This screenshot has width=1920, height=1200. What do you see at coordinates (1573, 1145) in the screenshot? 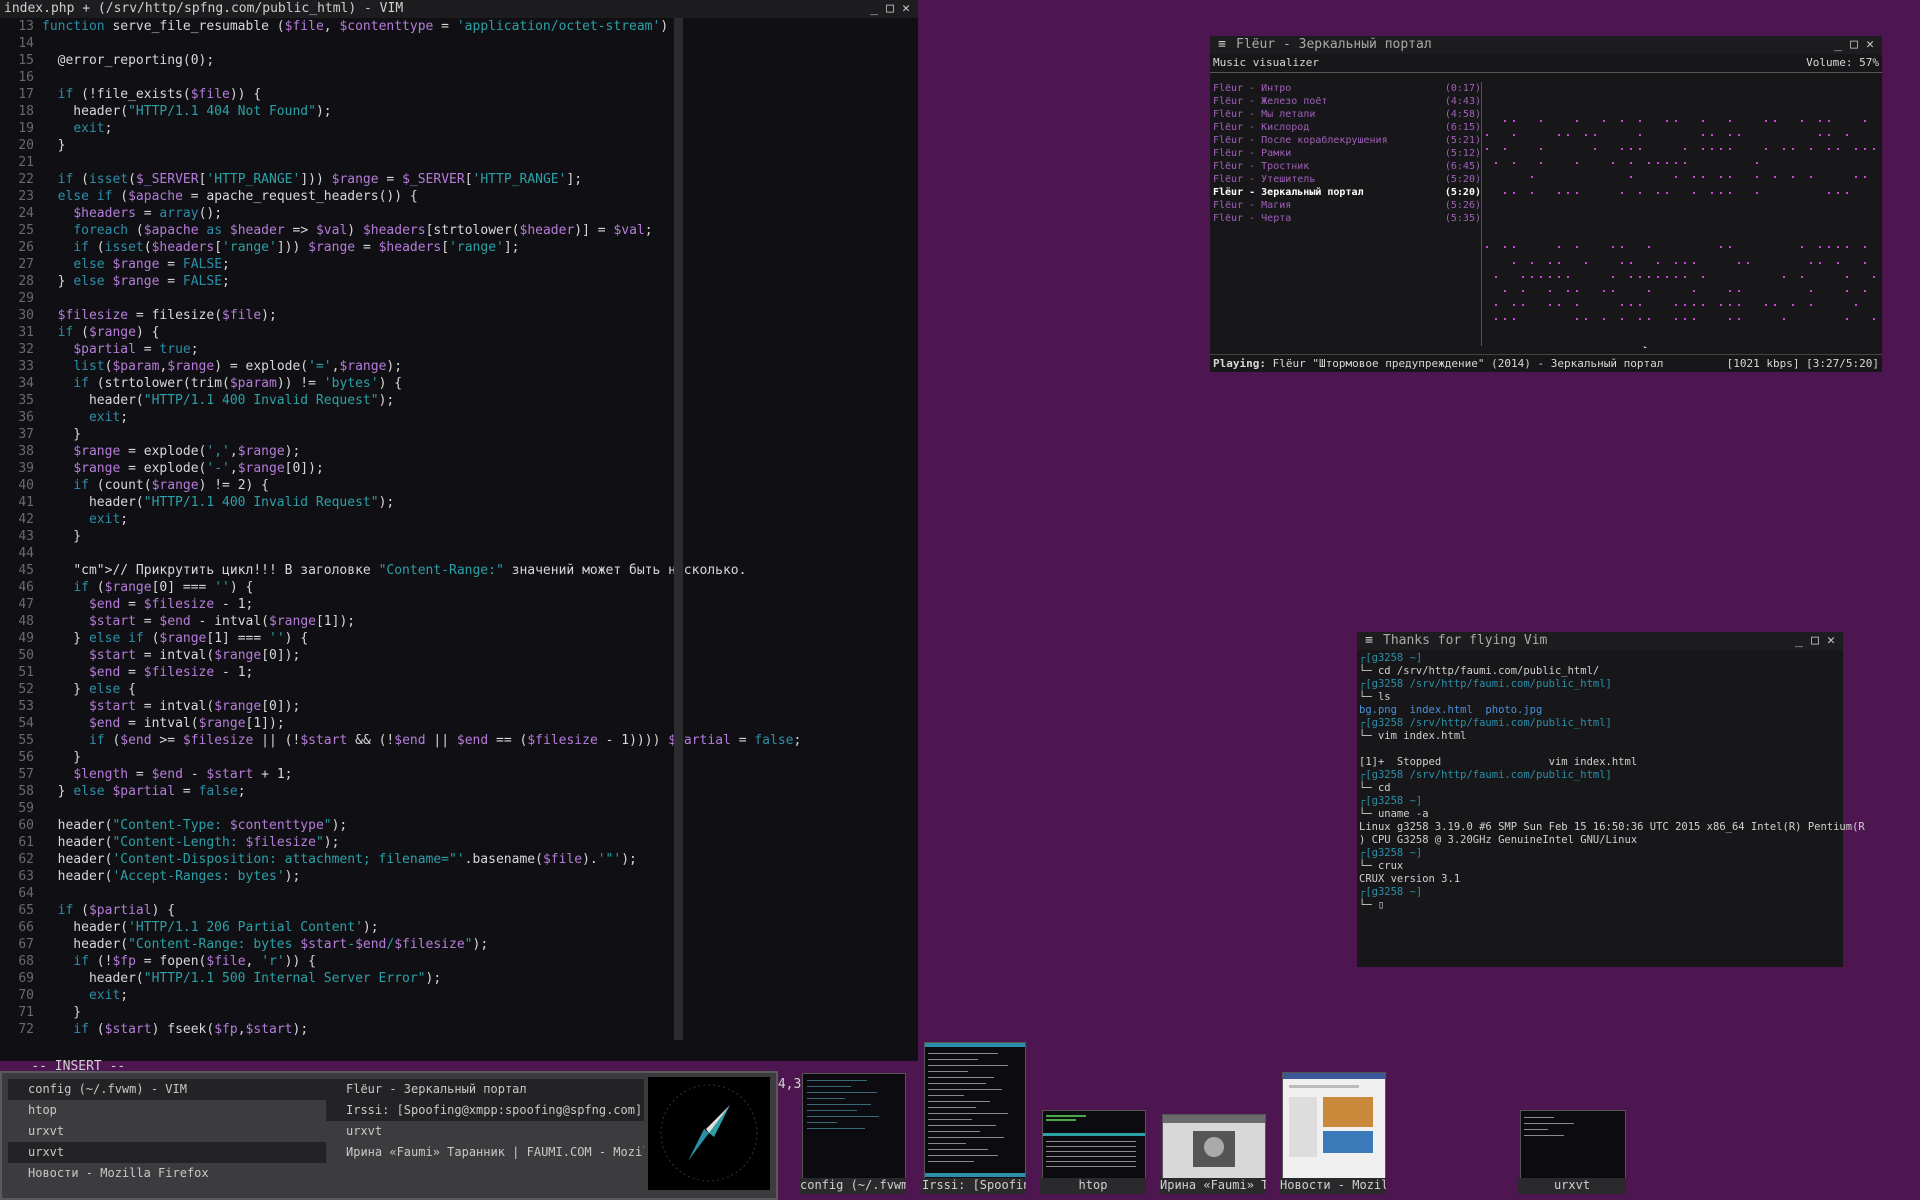
I see `thumb-urxvt` at bounding box center [1573, 1145].